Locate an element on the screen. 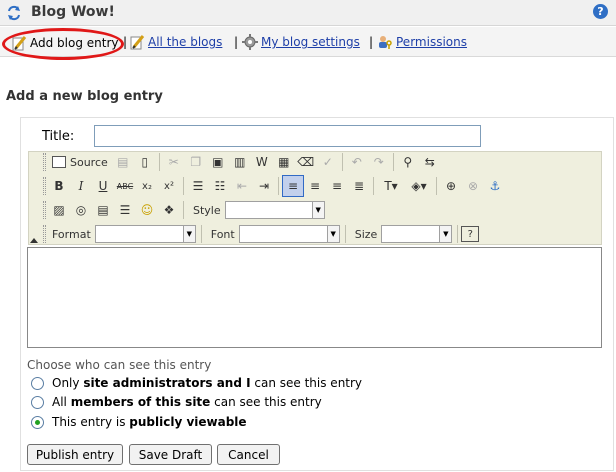 The width and height of the screenshot is (616, 472). paste-word-icon: W is located at coordinates (262, 162).